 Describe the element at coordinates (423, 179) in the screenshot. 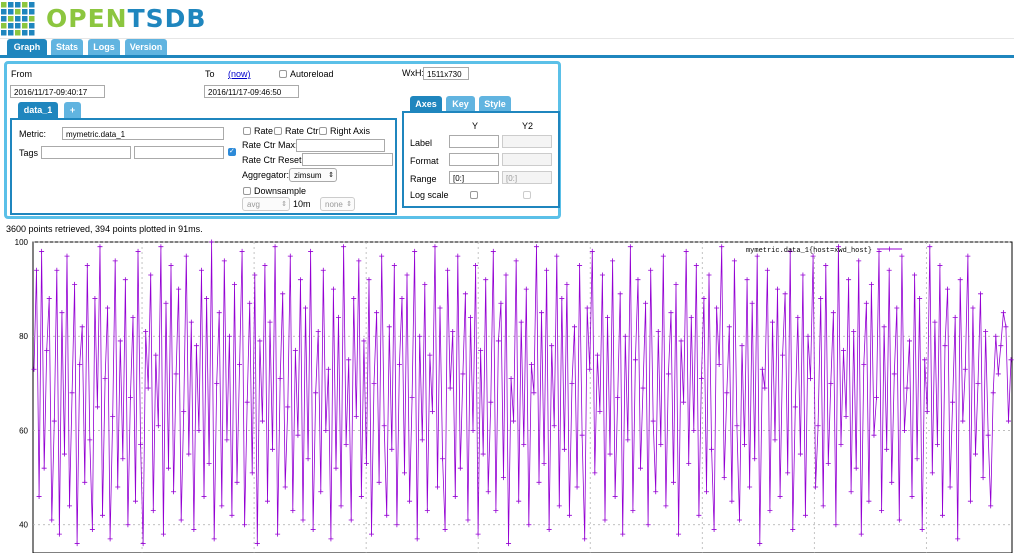

I see `axis-range-row: Range` at that location.